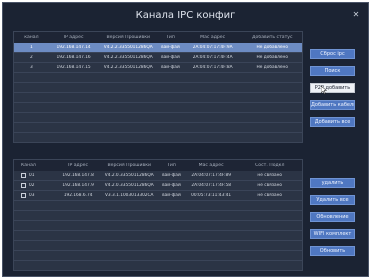 This screenshot has height=279, width=371. What do you see at coordinates (211, 195) in the screenshot?
I see `cell-mac: 00:05:73:11:43:41` at bounding box center [211, 195].